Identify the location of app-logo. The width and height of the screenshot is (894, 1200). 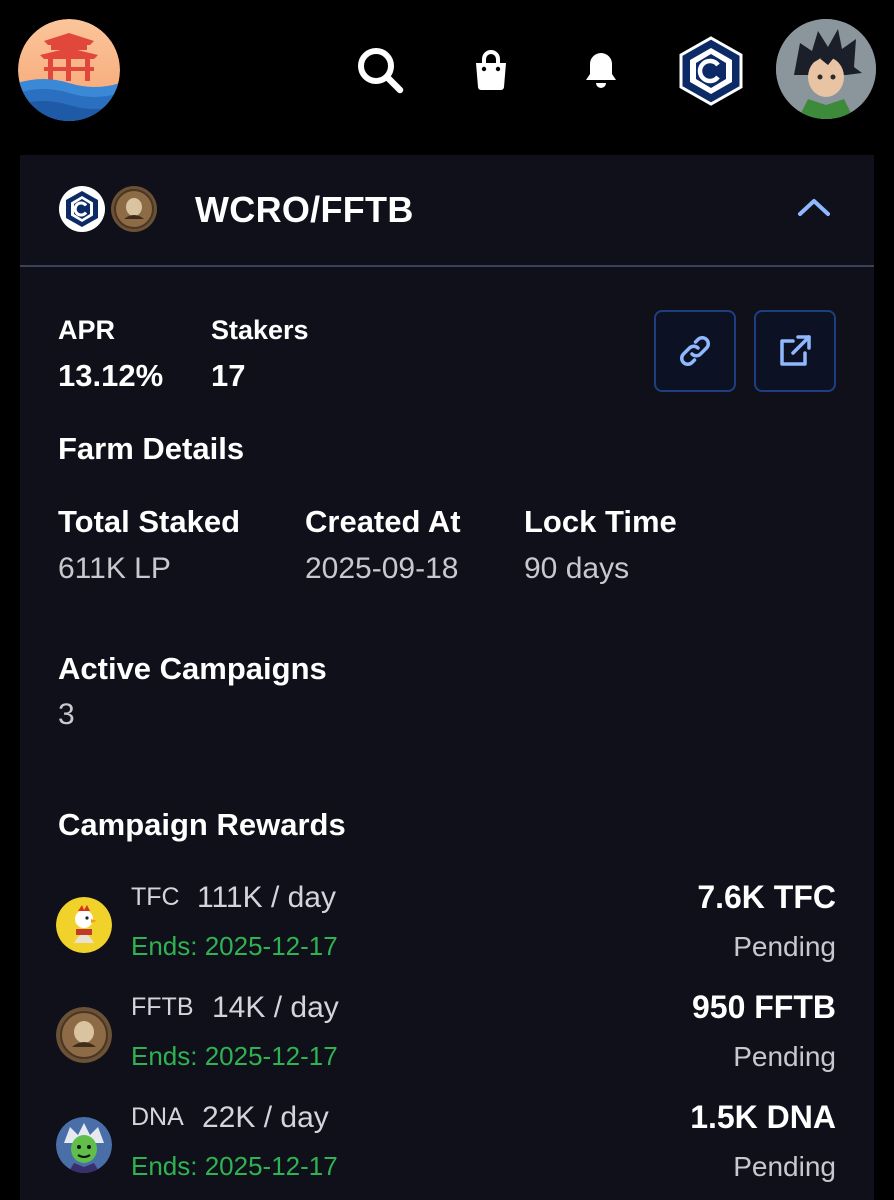
(69, 70).